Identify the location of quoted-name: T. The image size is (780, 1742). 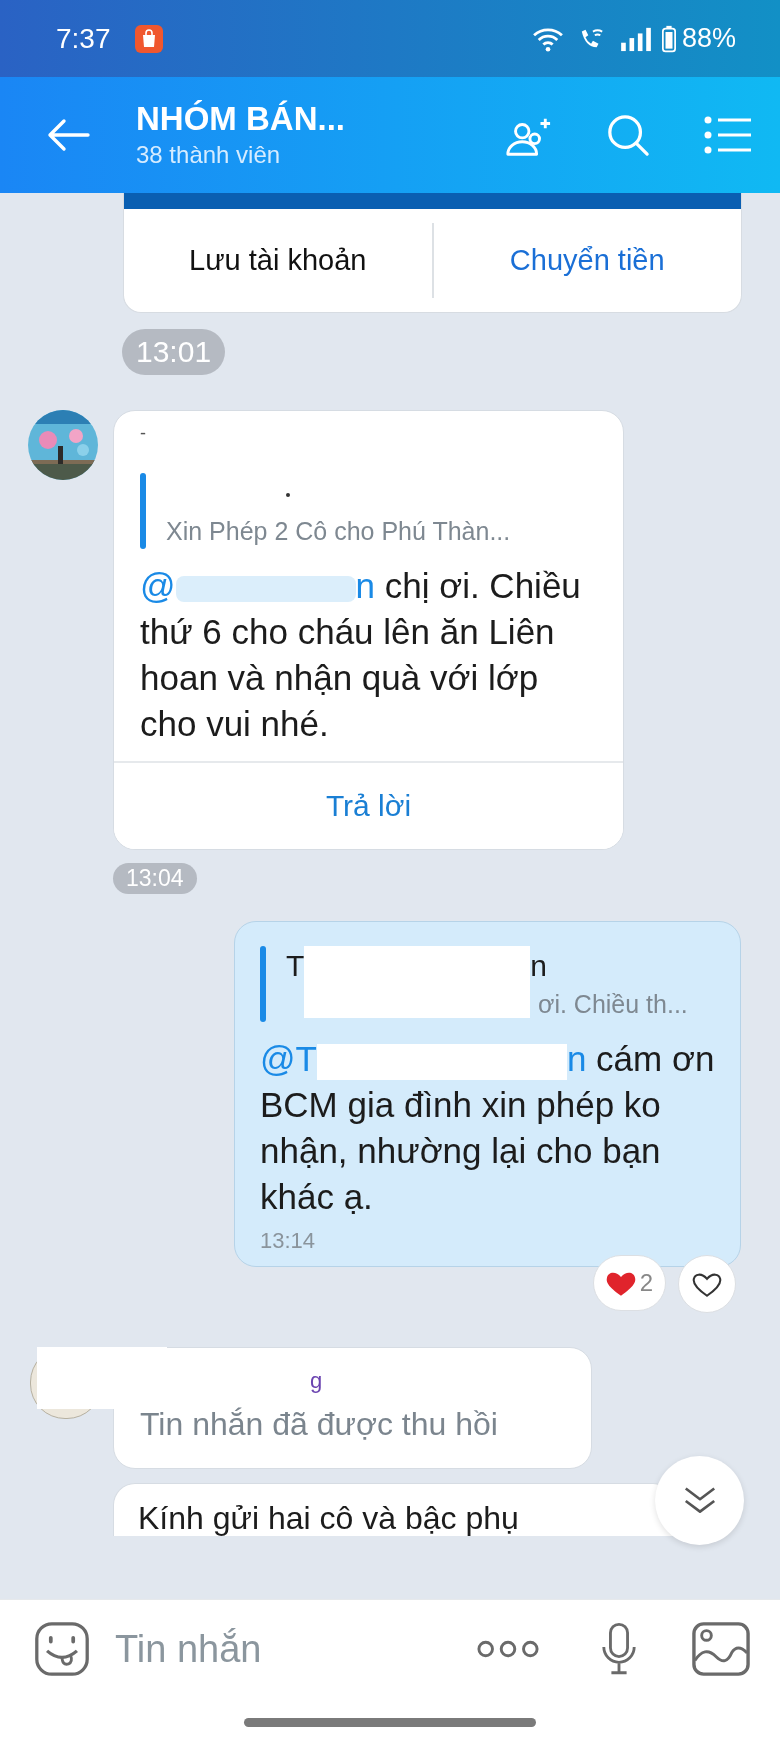
(295, 966).